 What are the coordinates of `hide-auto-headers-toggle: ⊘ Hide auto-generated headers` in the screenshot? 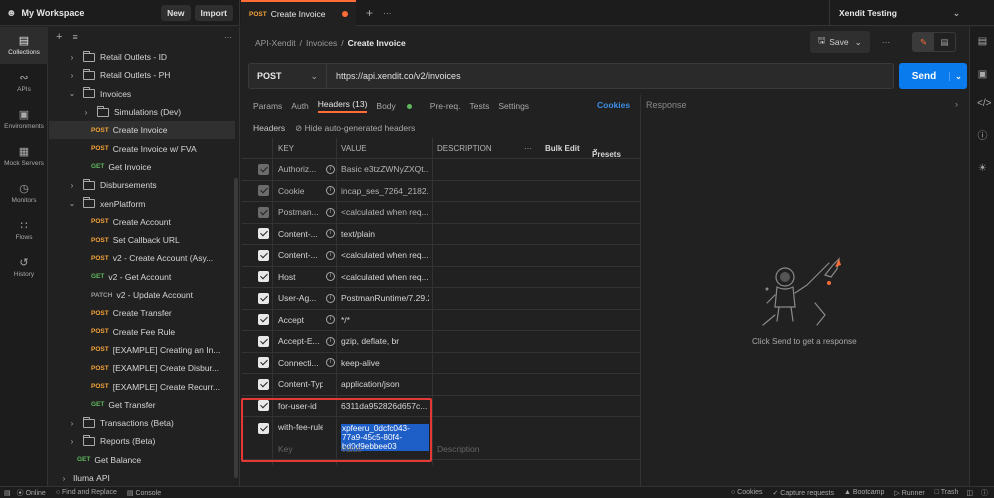 It's located at (355, 128).